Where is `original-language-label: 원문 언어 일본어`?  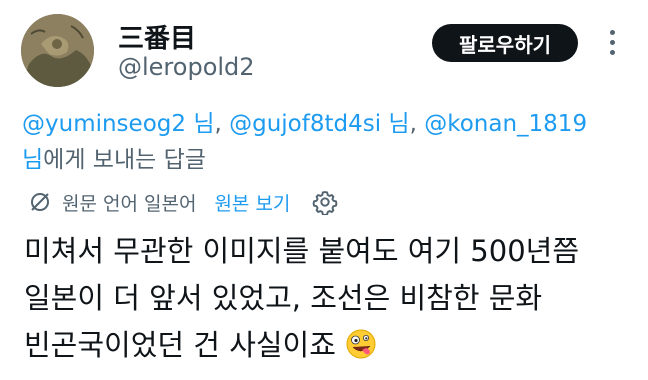 original-language-label: 원문 언어 일본어 is located at coordinates (129, 203).